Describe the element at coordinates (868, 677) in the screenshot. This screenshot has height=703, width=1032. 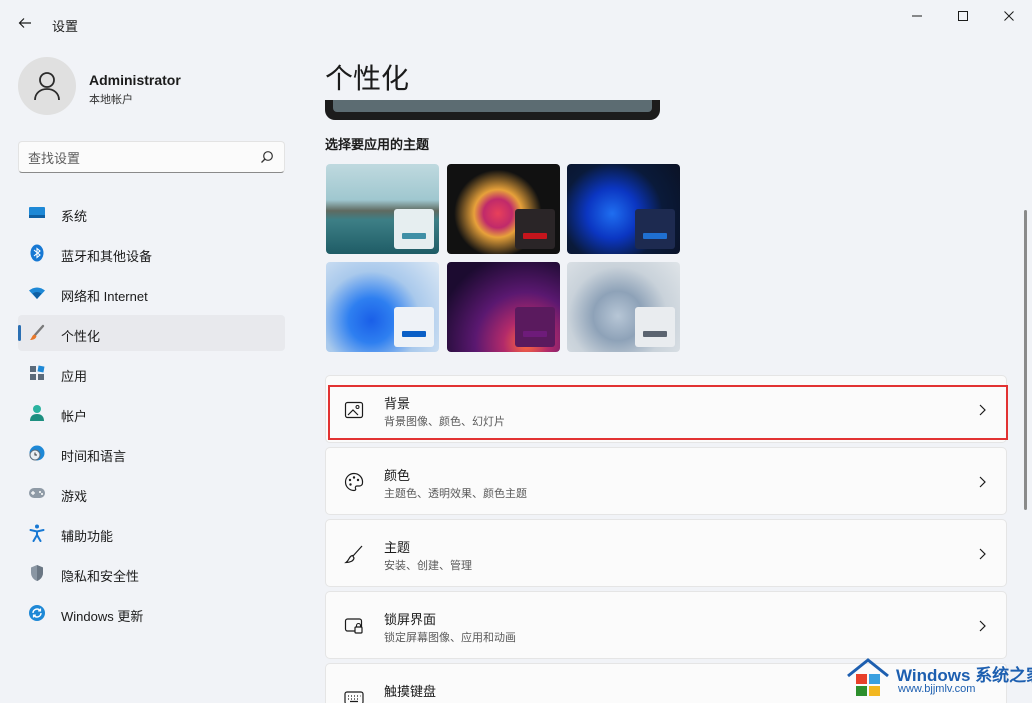
I see `windows-house-logo-icon` at that location.